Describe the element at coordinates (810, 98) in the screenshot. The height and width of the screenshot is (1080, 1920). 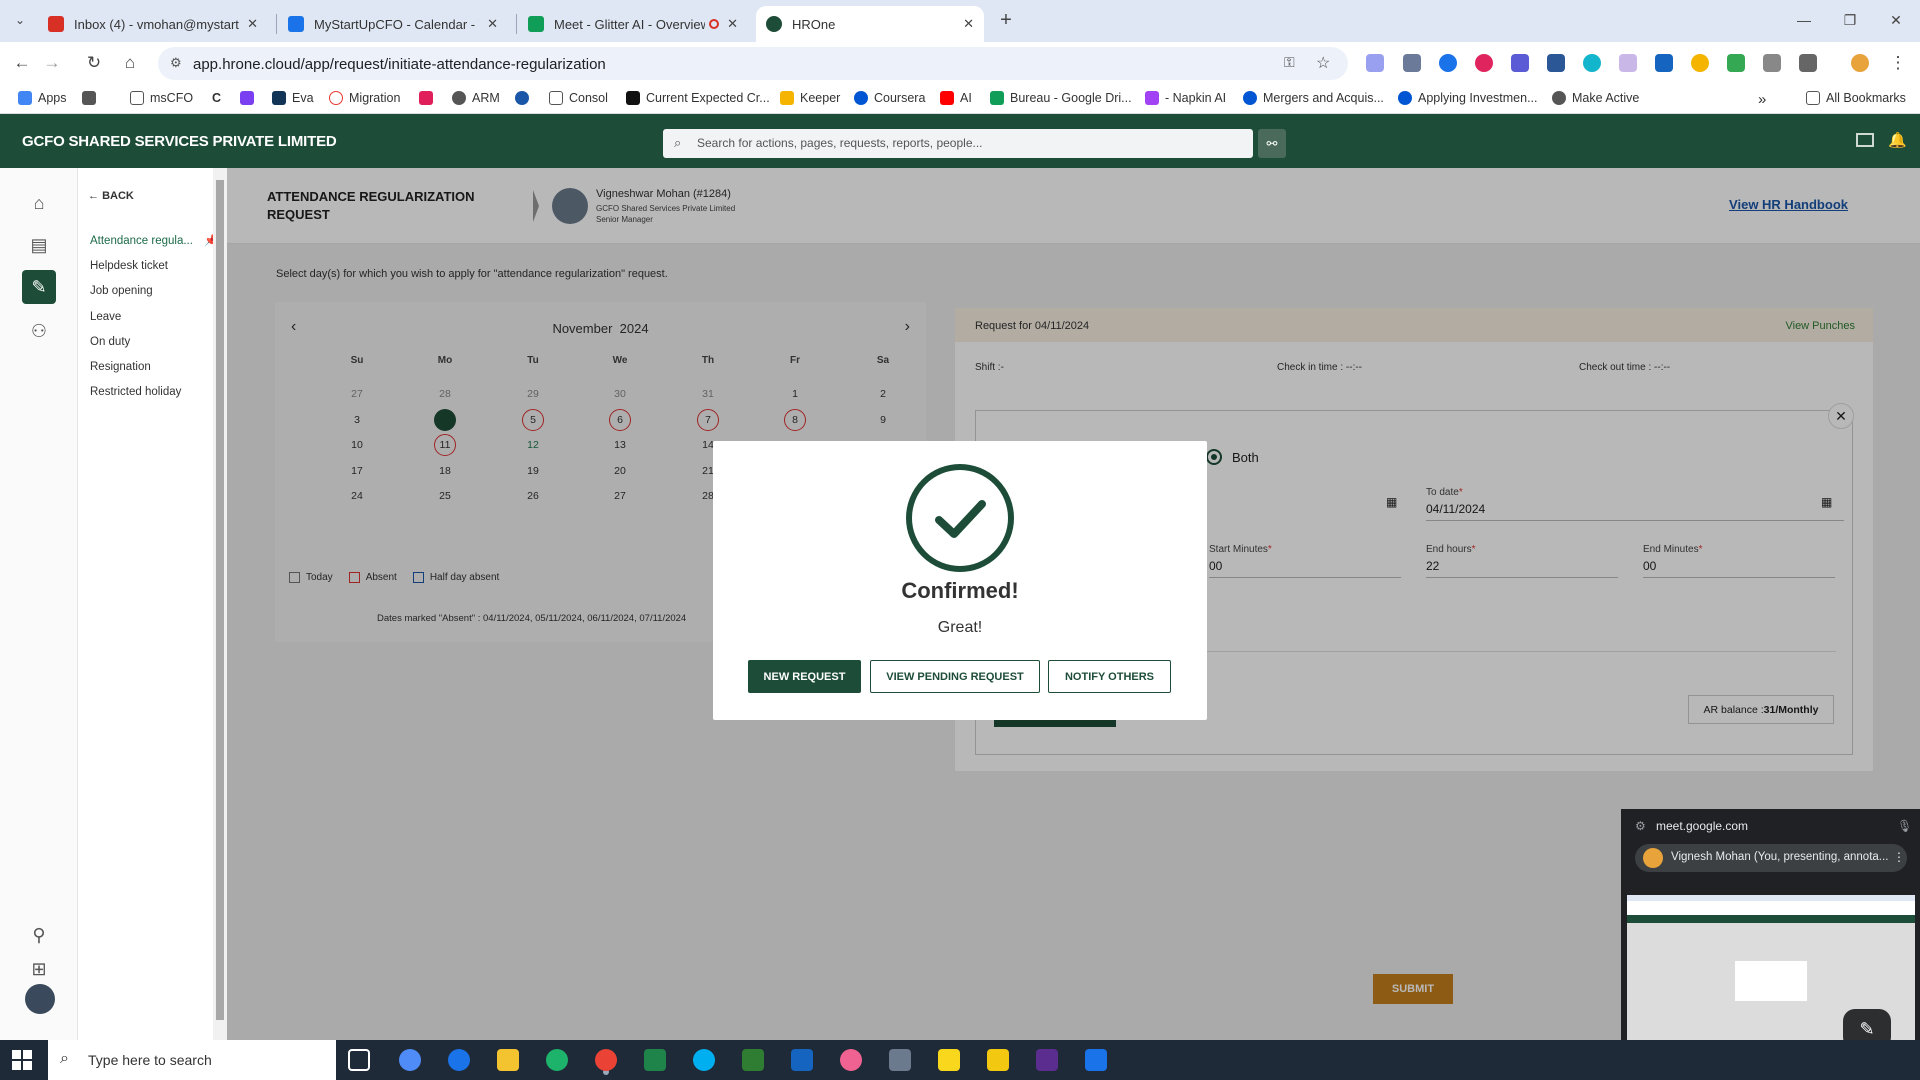
I see `bookmark-item: Keeper` at that location.